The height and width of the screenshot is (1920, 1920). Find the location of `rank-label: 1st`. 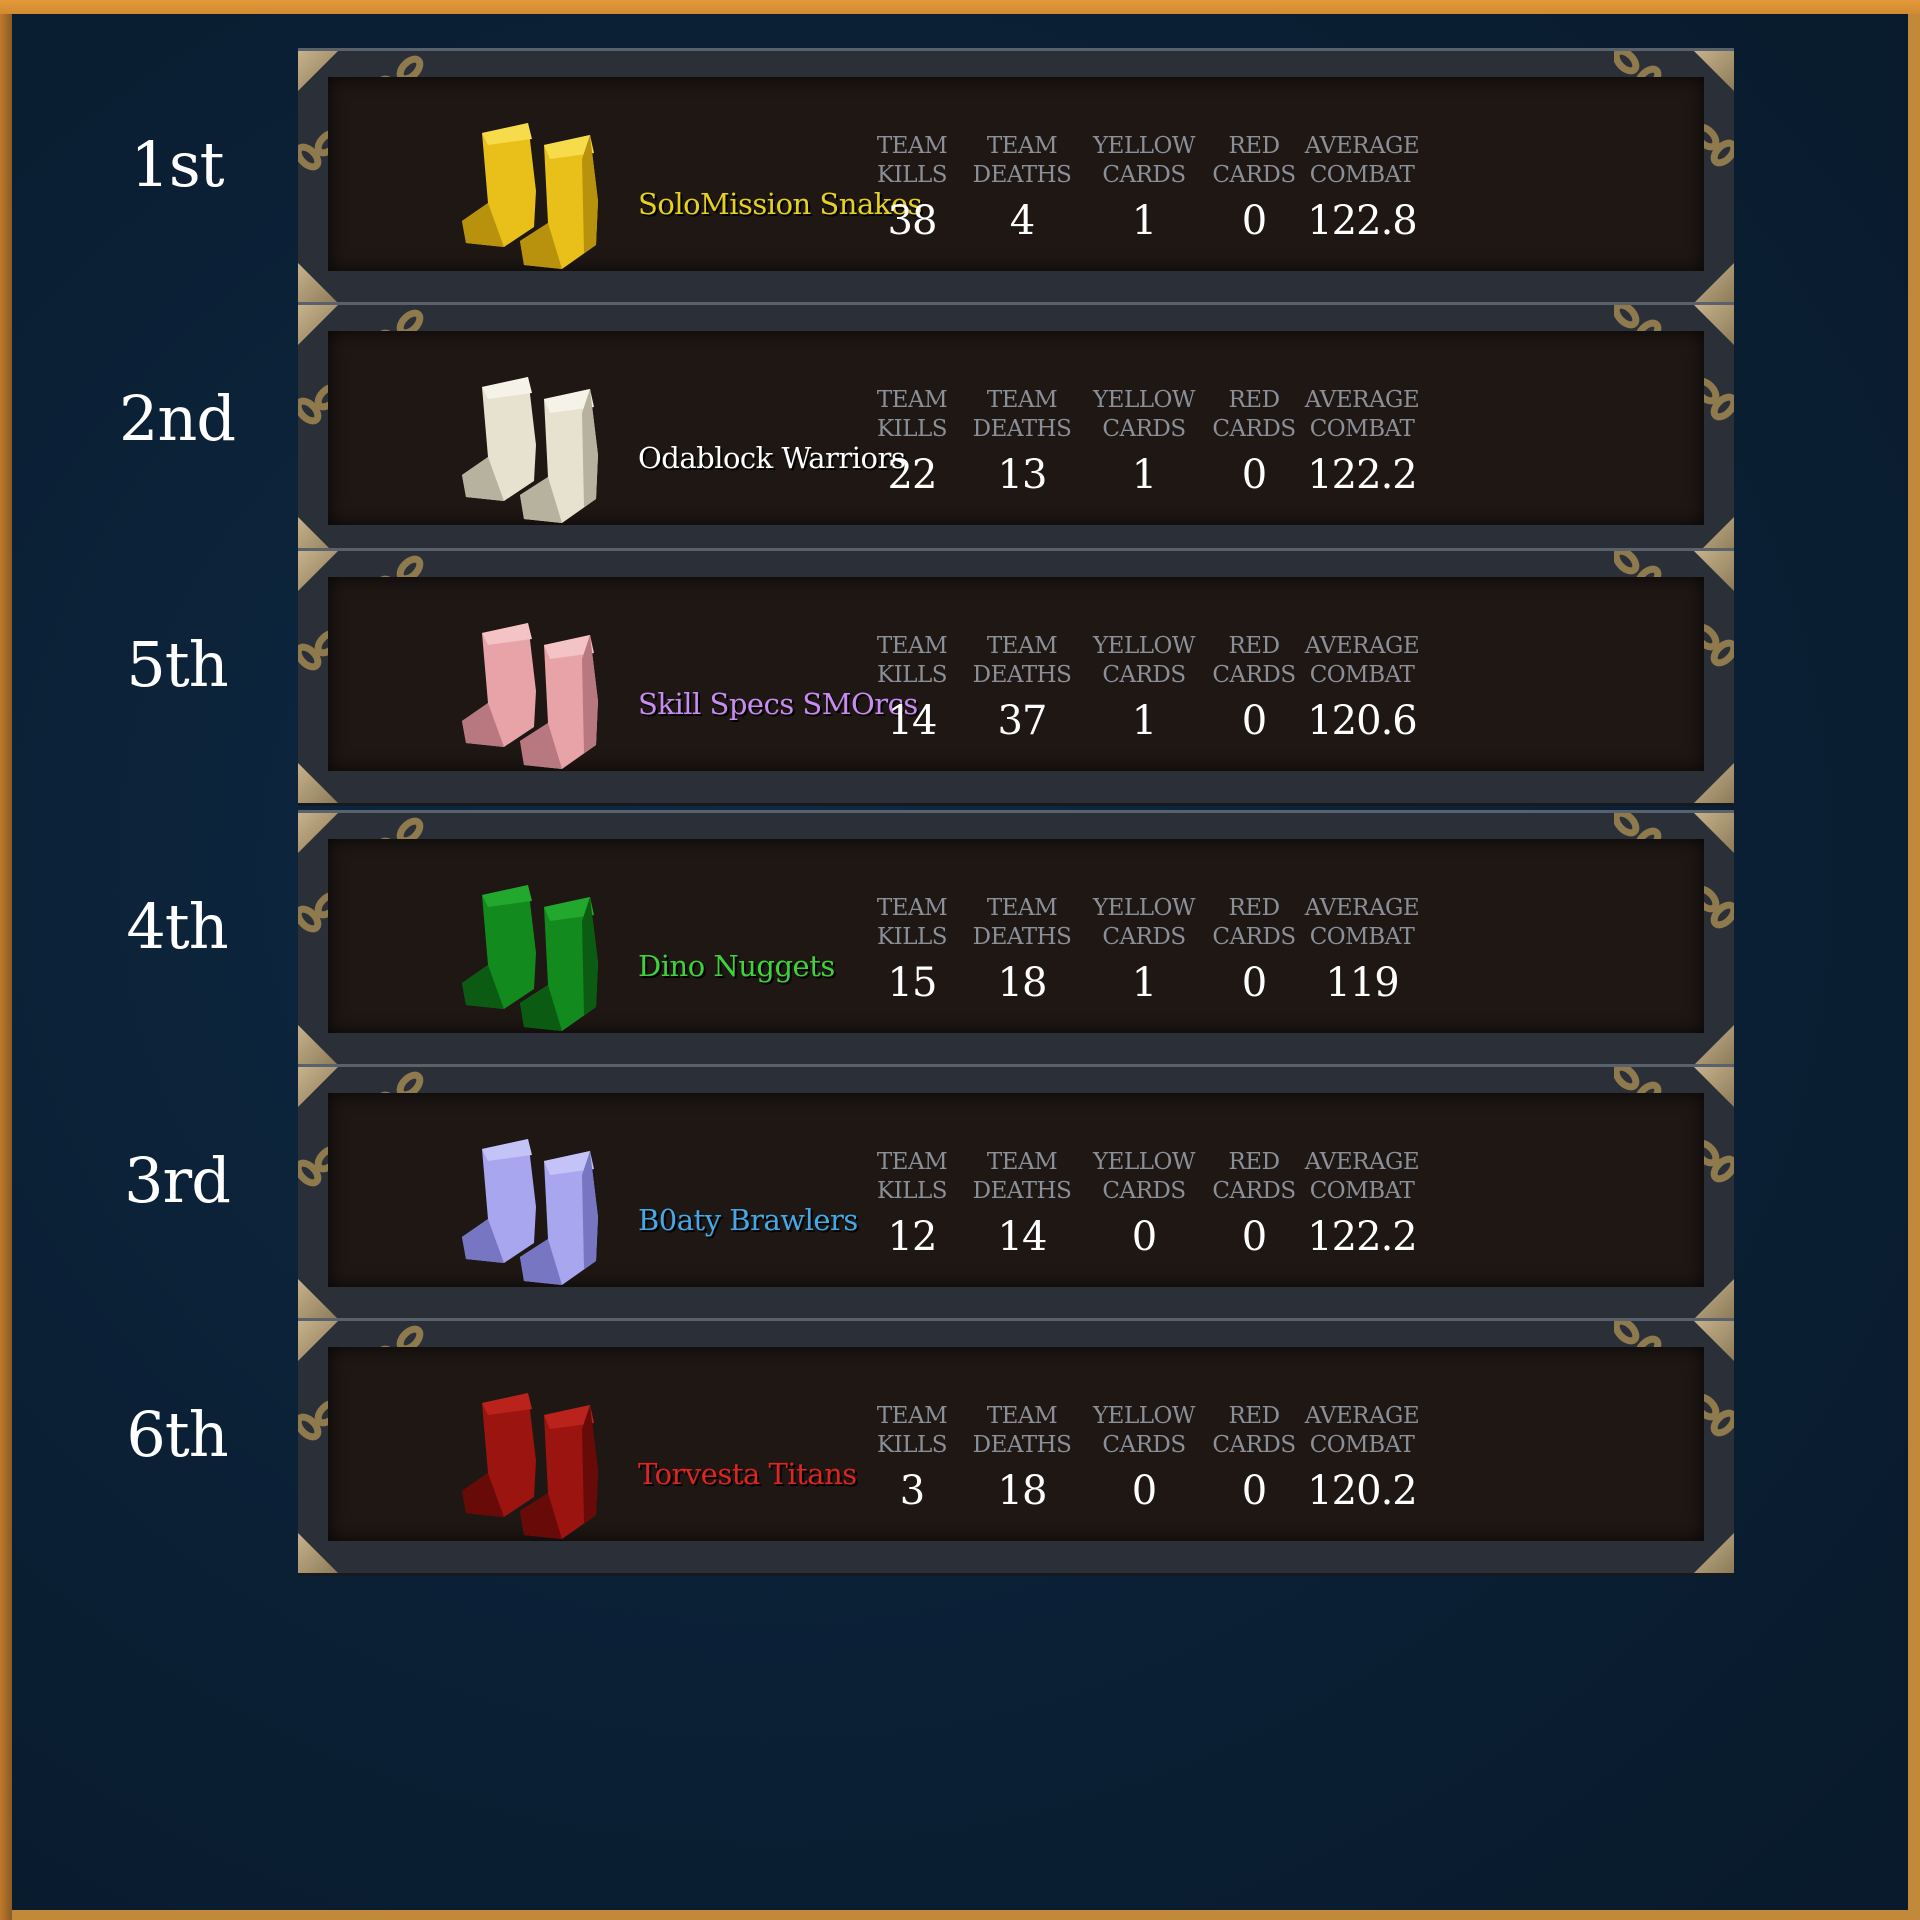

rank-label: 1st is located at coordinates (177, 164).